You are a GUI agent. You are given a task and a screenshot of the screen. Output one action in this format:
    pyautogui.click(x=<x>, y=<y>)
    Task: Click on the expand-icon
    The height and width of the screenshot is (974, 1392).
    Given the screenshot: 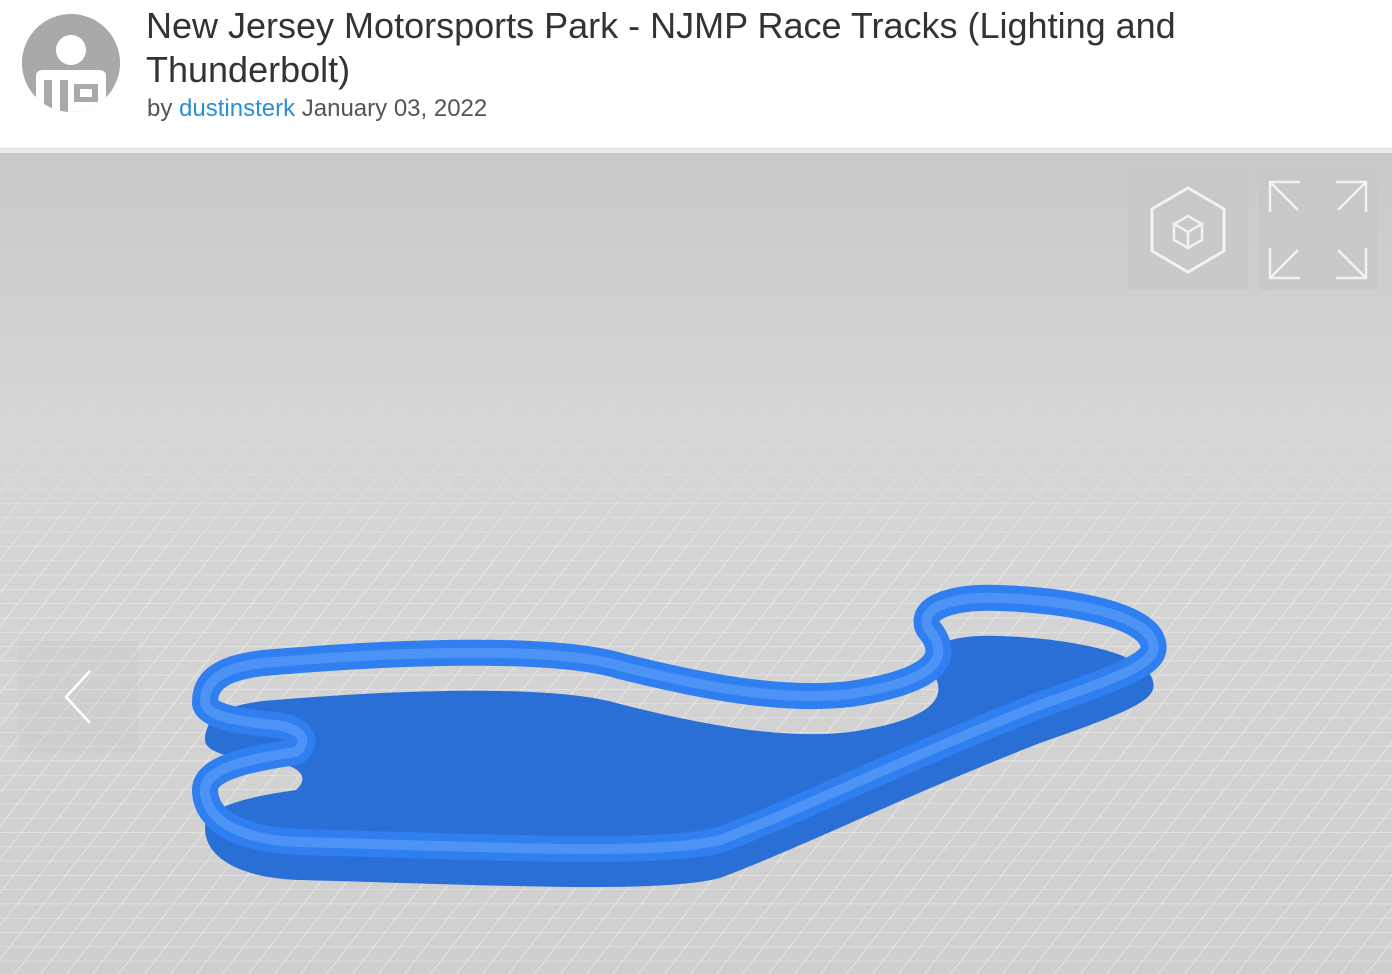 What is the action you would take?
    pyautogui.click(x=1318, y=230)
    